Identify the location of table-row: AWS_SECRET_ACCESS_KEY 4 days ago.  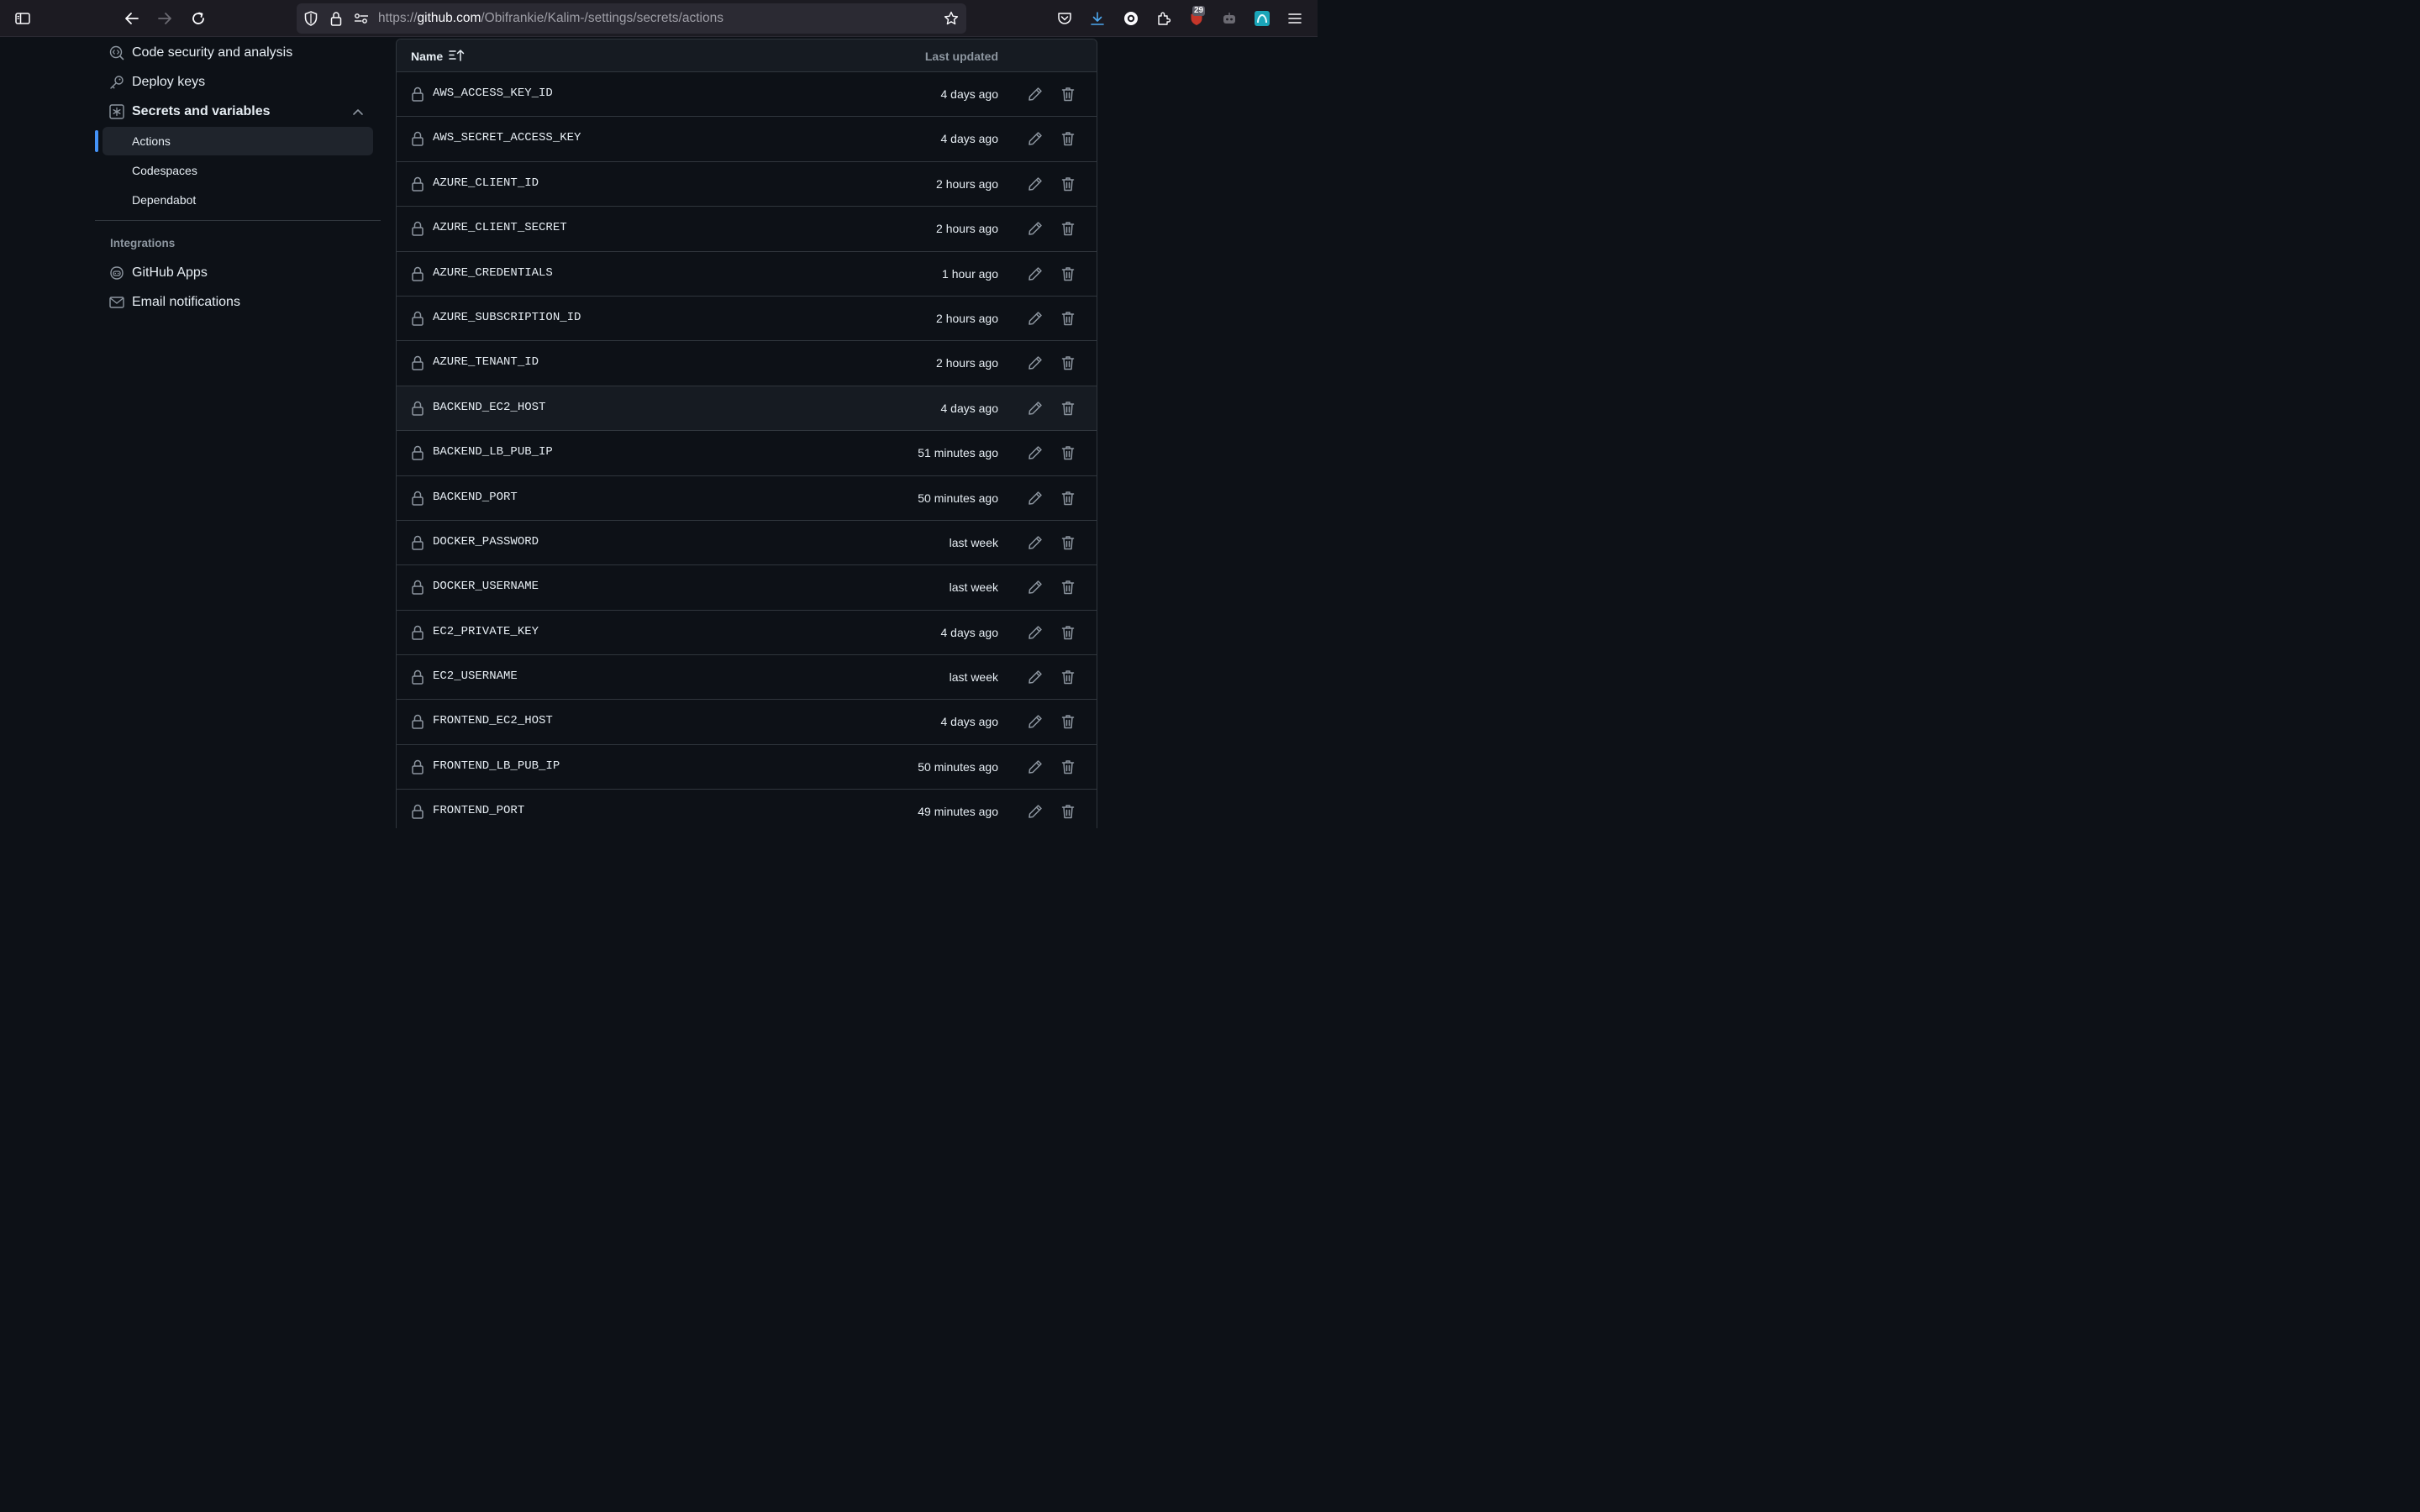
(747, 139).